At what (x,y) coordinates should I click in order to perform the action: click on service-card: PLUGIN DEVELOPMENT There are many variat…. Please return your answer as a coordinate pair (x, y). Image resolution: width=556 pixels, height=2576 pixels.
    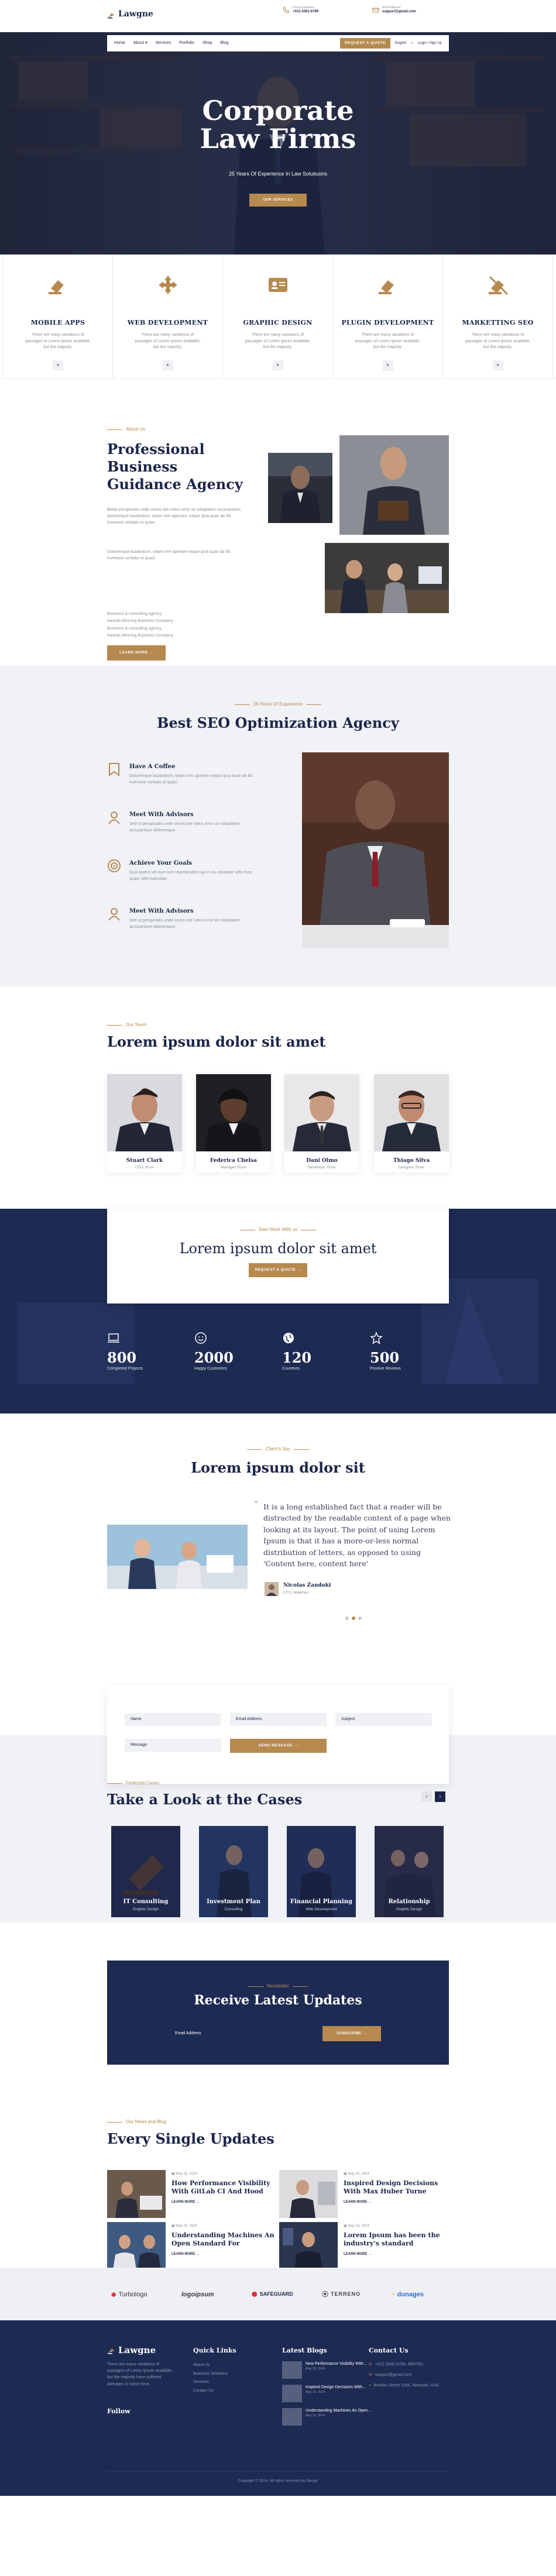
    Looking at the image, I should click on (388, 317).